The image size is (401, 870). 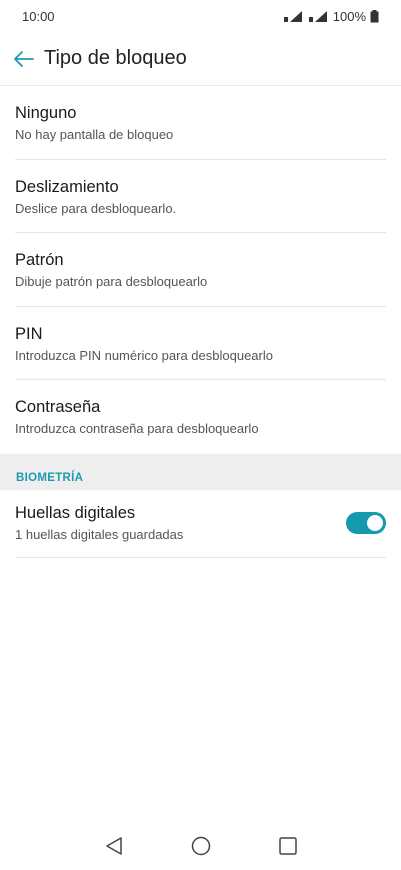 I want to click on status-bar: 10:00 100%, so click(x=200, y=16).